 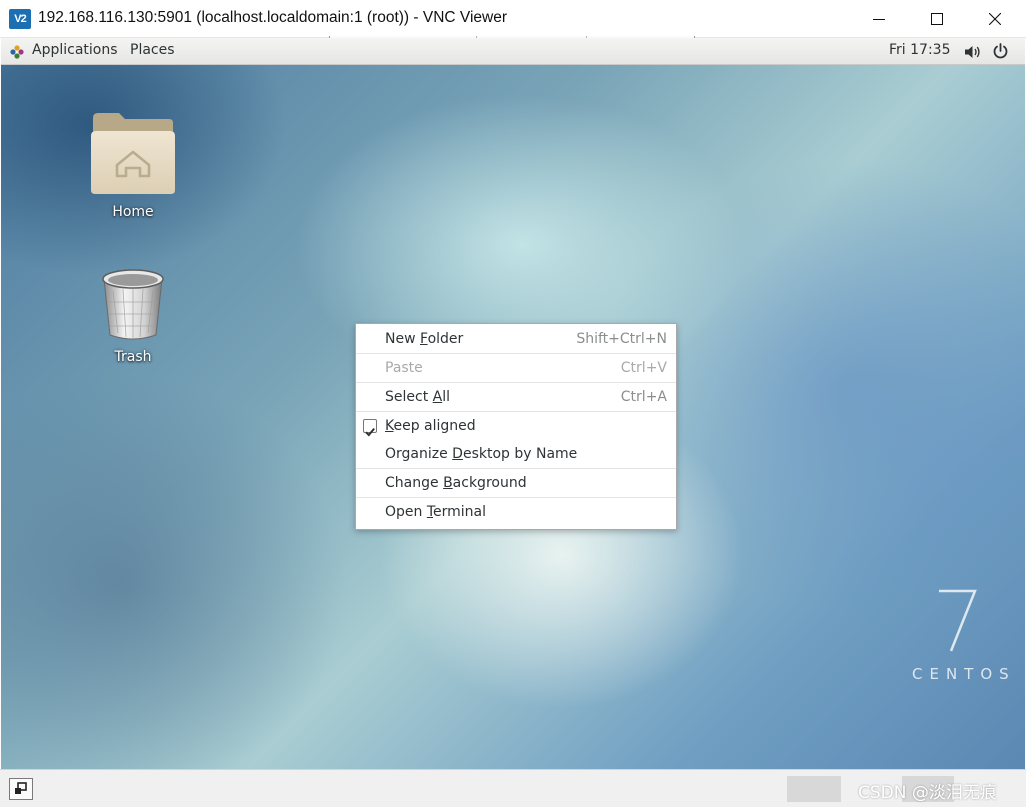 What do you see at coordinates (516, 397) in the screenshot?
I see `menu-item-select-all: Select All Ctrl+A` at bounding box center [516, 397].